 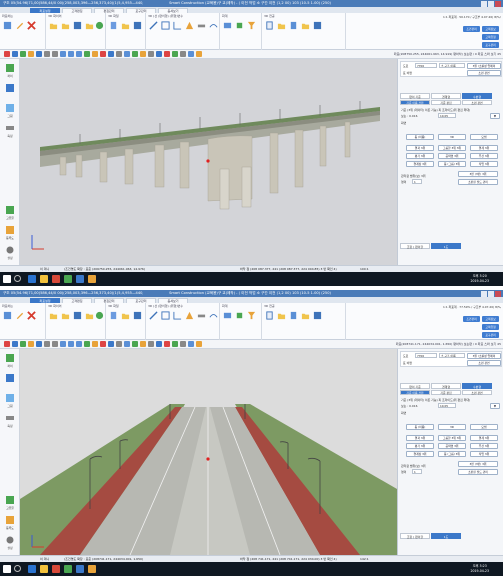 What do you see at coordinates (490, 335) in the screenshot?
I see `port-manage-button: 포구관리` at bounding box center [490, 335].